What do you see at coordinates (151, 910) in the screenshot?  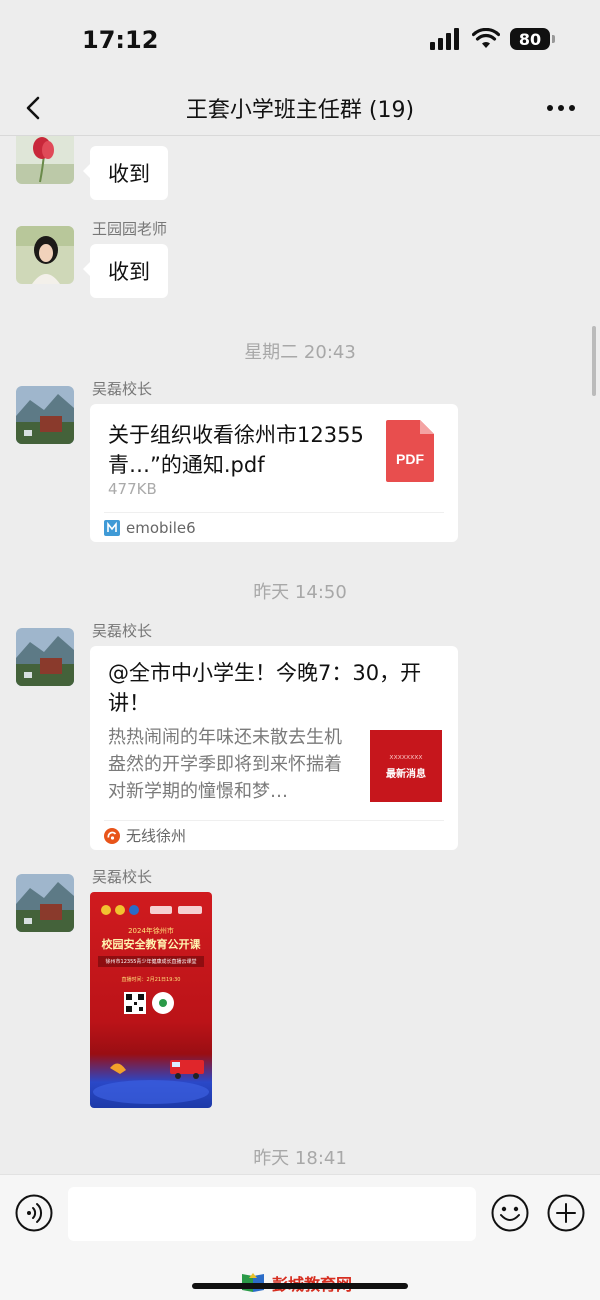 I see `poster-logos` at bounding box center [151, 910].